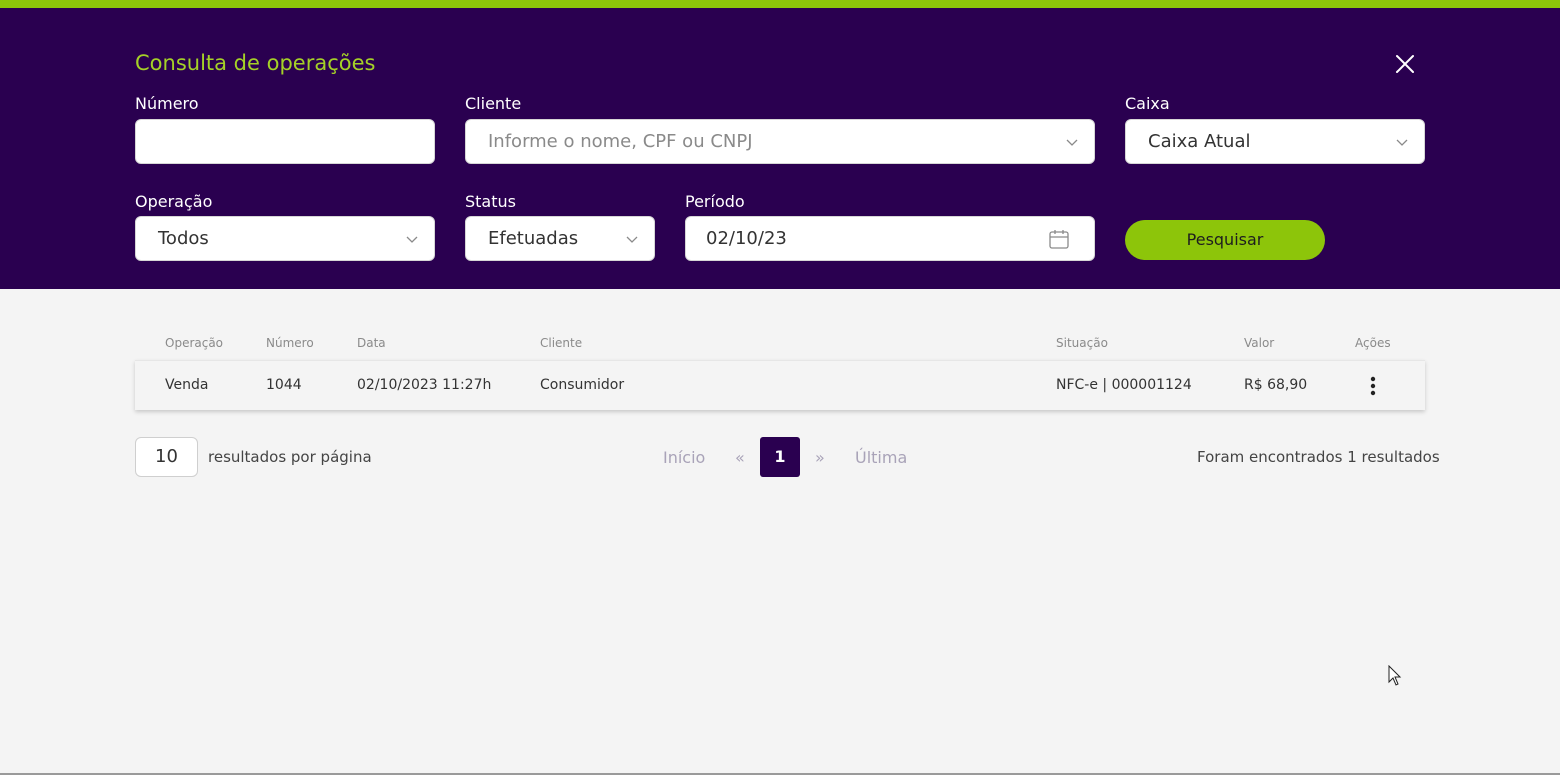 Image resolution: width=1560 pixels, height=775 pixels. What do you see at coordinates (881, 457) in the screenshot?
I see `pagination-last: Última` at bounding box center [881, 457].